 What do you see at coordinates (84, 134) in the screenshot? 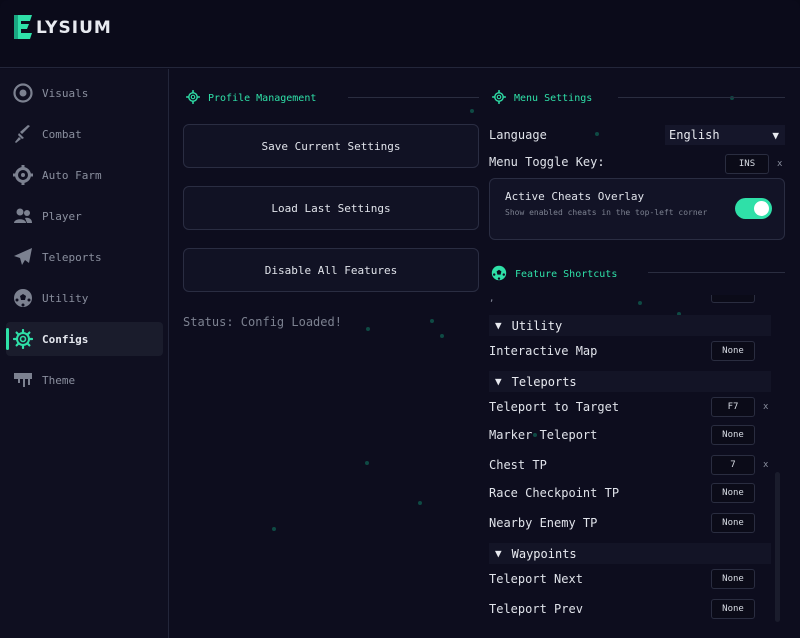
I see `sidebar-item-combat: Combat` at bounding box center [84, 134].